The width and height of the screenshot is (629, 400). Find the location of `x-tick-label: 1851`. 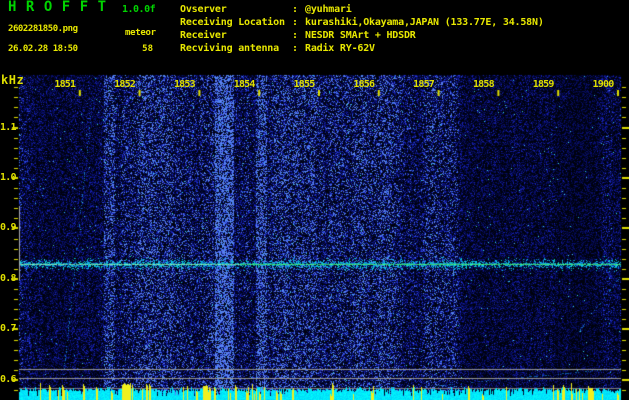

x-tick-label: 1851 is located at coordinates (65, 84).